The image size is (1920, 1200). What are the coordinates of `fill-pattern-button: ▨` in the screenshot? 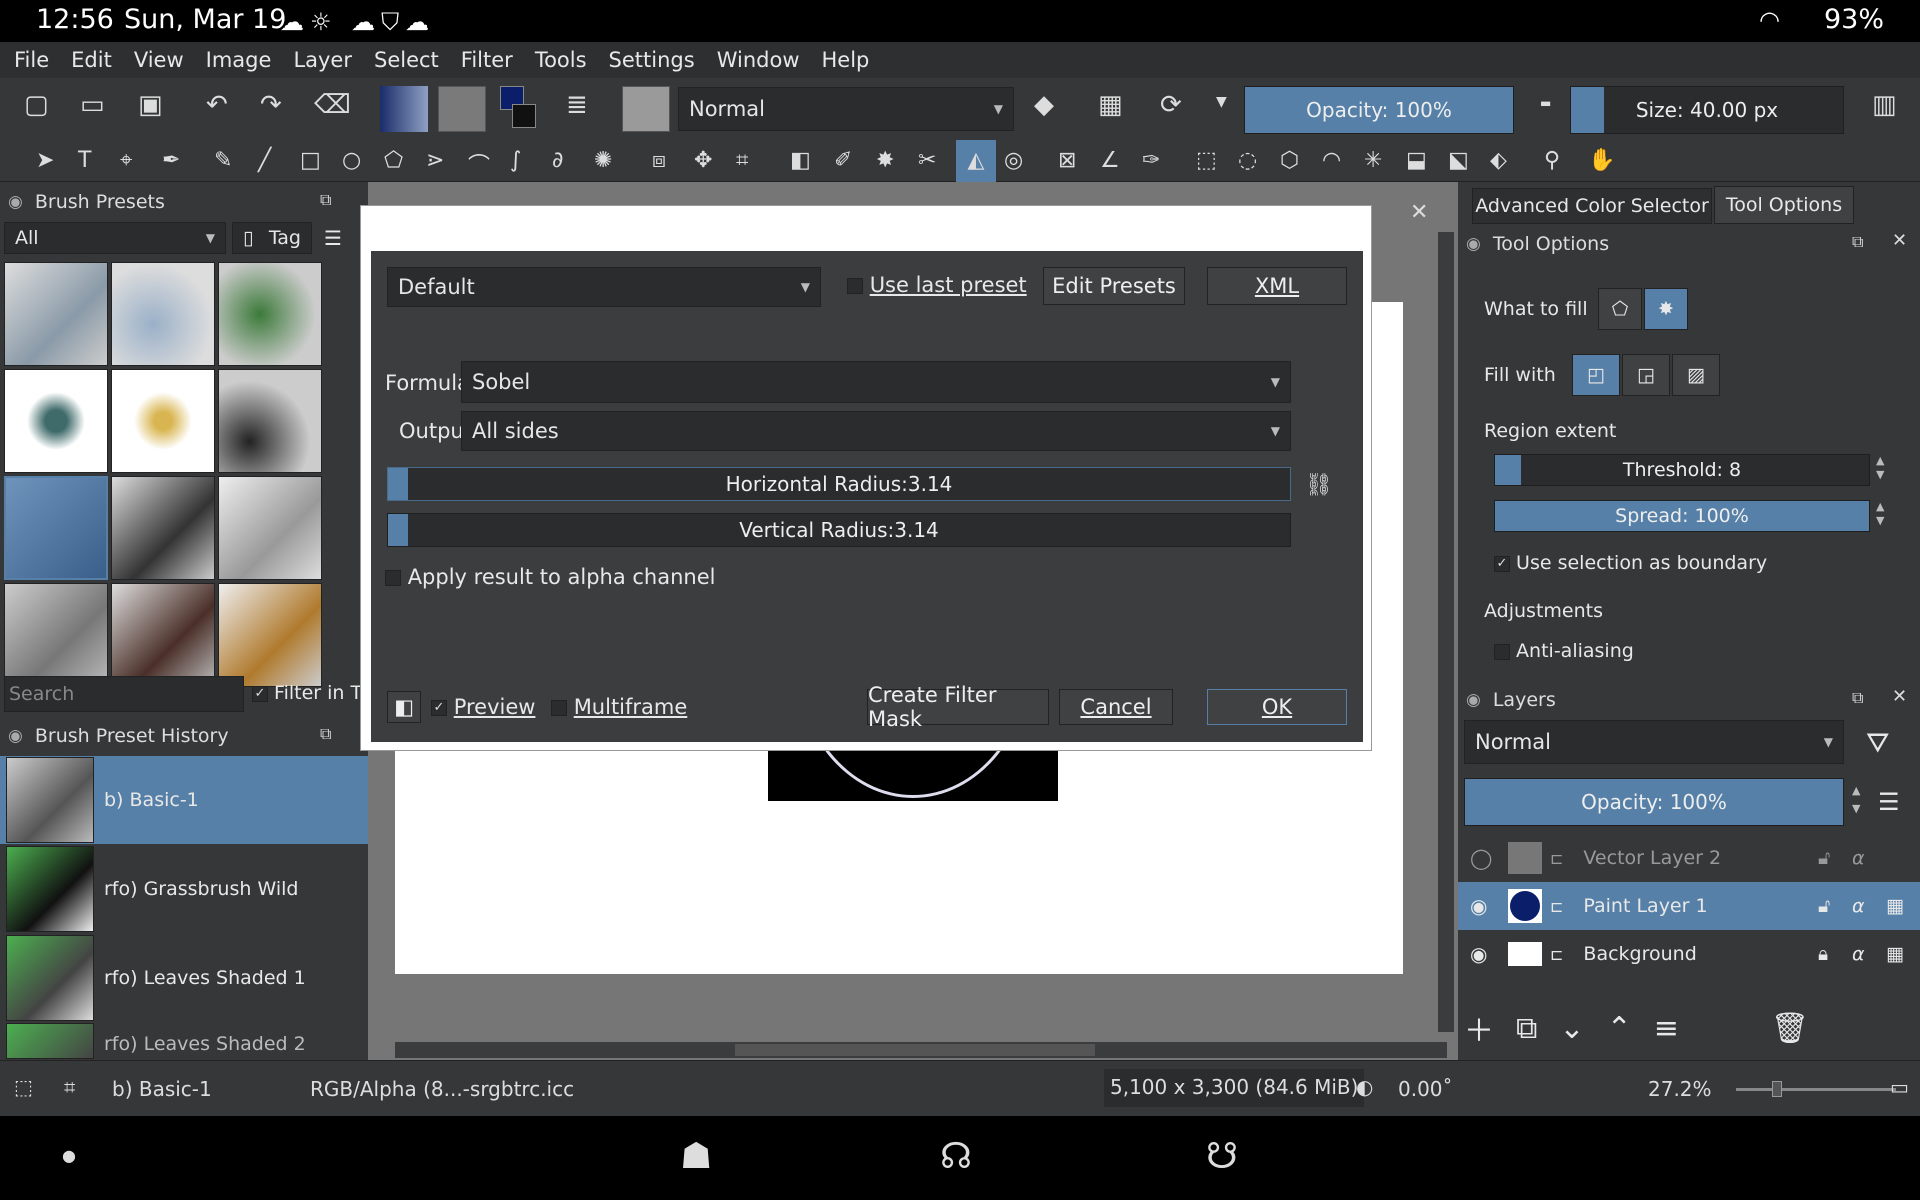 It's located at (1696, 375).